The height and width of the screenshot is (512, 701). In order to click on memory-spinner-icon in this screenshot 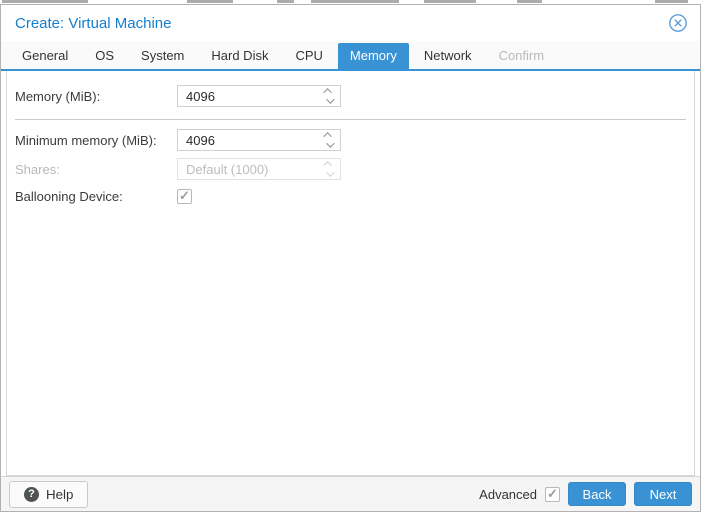, I will do `click(329, 96)`.